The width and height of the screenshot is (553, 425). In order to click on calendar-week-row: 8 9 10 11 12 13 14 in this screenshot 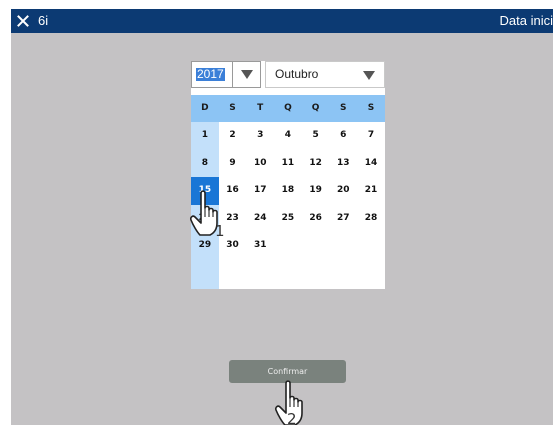, I will do `click(288, 164)`.